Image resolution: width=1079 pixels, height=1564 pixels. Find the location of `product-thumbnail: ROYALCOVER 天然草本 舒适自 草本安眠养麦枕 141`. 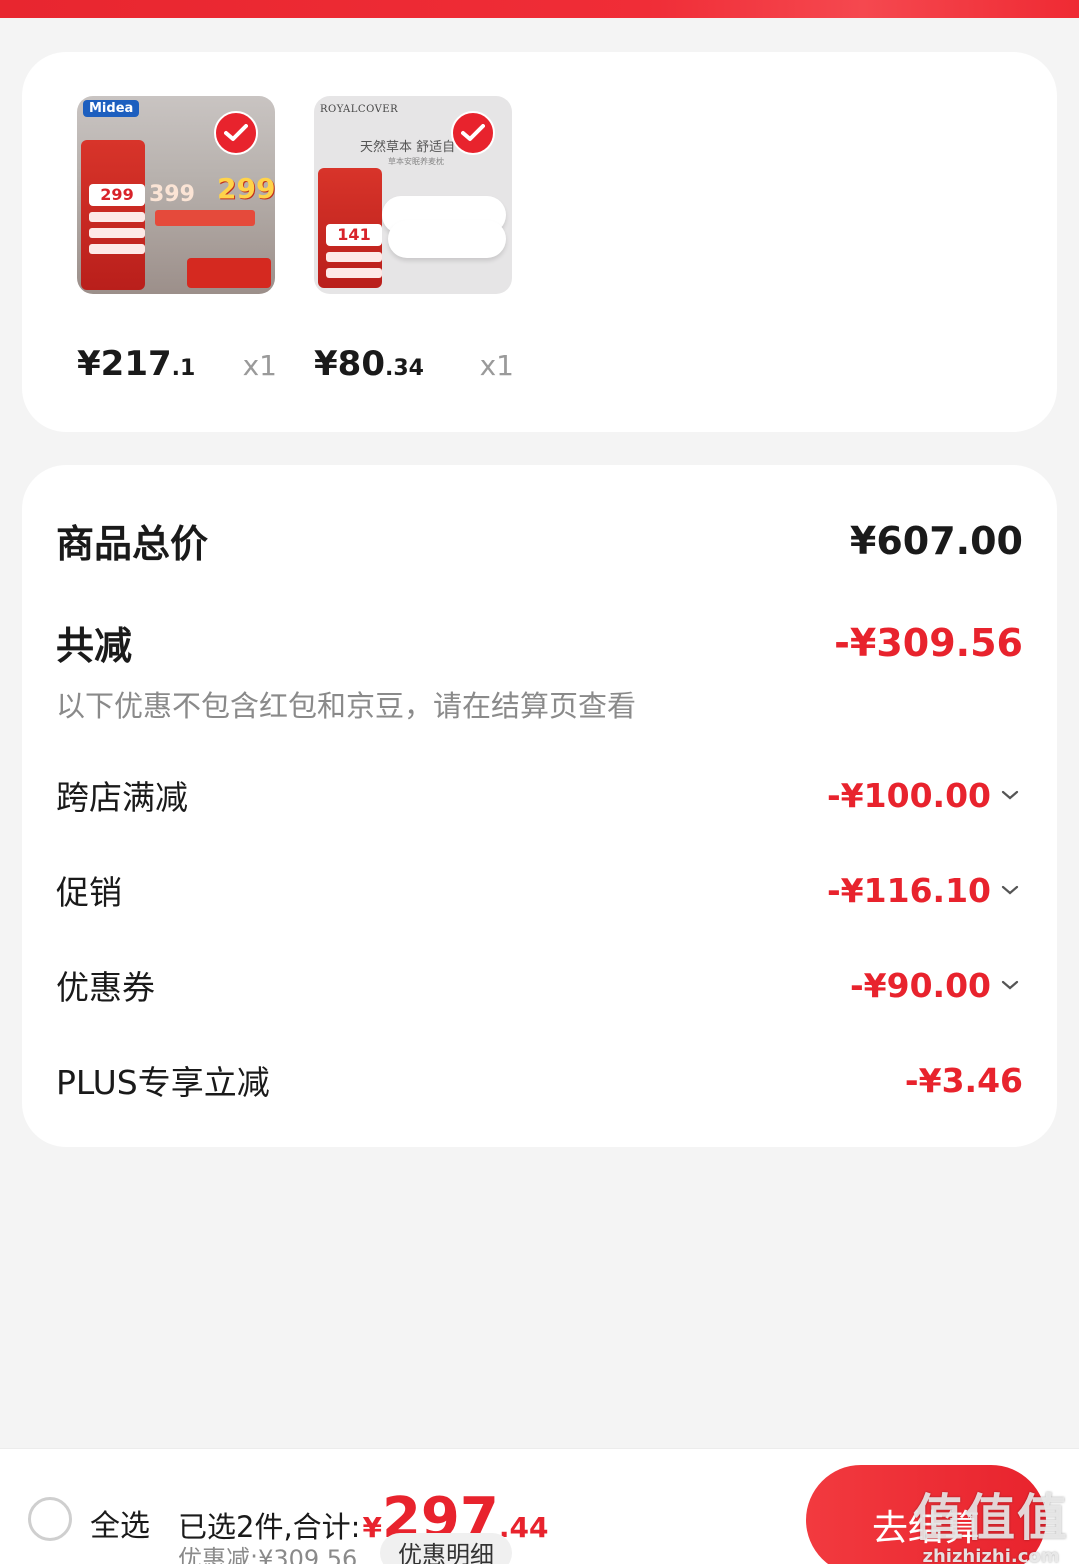

product-thumbnail: ROYALCOVER 天然草本 舒适自 草本安眠养麦枕 141 is located at coordinates (413, 195).